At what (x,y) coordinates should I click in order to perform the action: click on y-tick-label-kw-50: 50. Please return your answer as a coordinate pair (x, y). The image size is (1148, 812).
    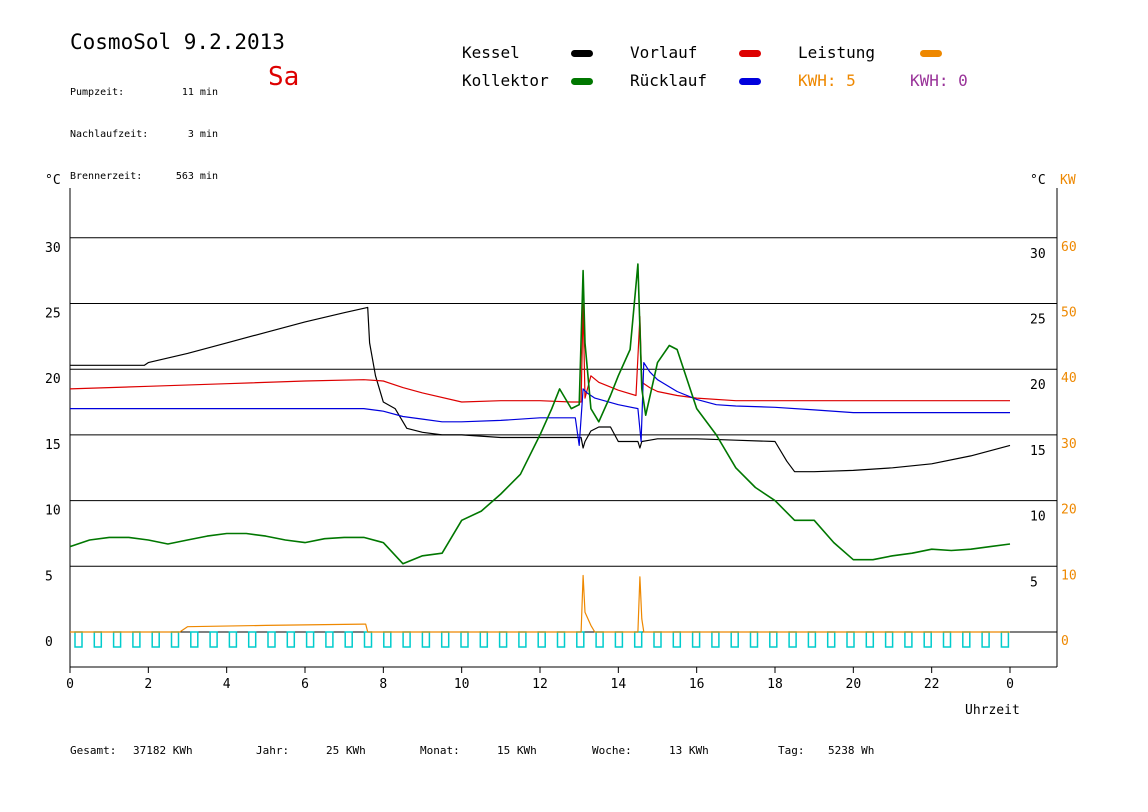
    Looking at the image, I should click on (1069, 313).